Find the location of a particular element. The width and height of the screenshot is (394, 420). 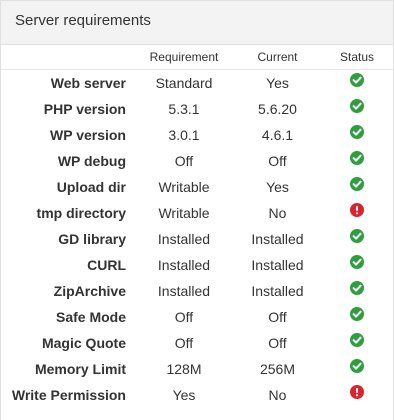

table-header-row: Requirement Current Status is located at coordinates (197, 57).